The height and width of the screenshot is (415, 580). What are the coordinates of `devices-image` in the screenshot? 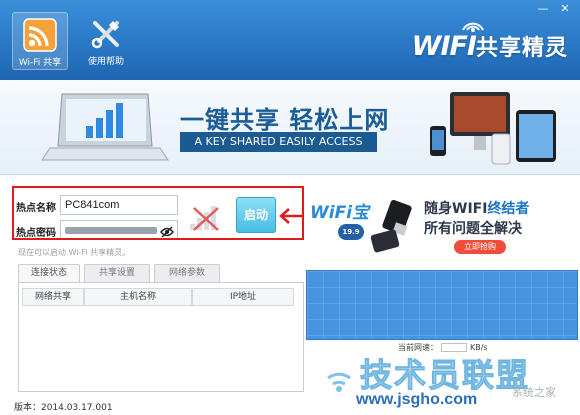 It's located at (493, 128).